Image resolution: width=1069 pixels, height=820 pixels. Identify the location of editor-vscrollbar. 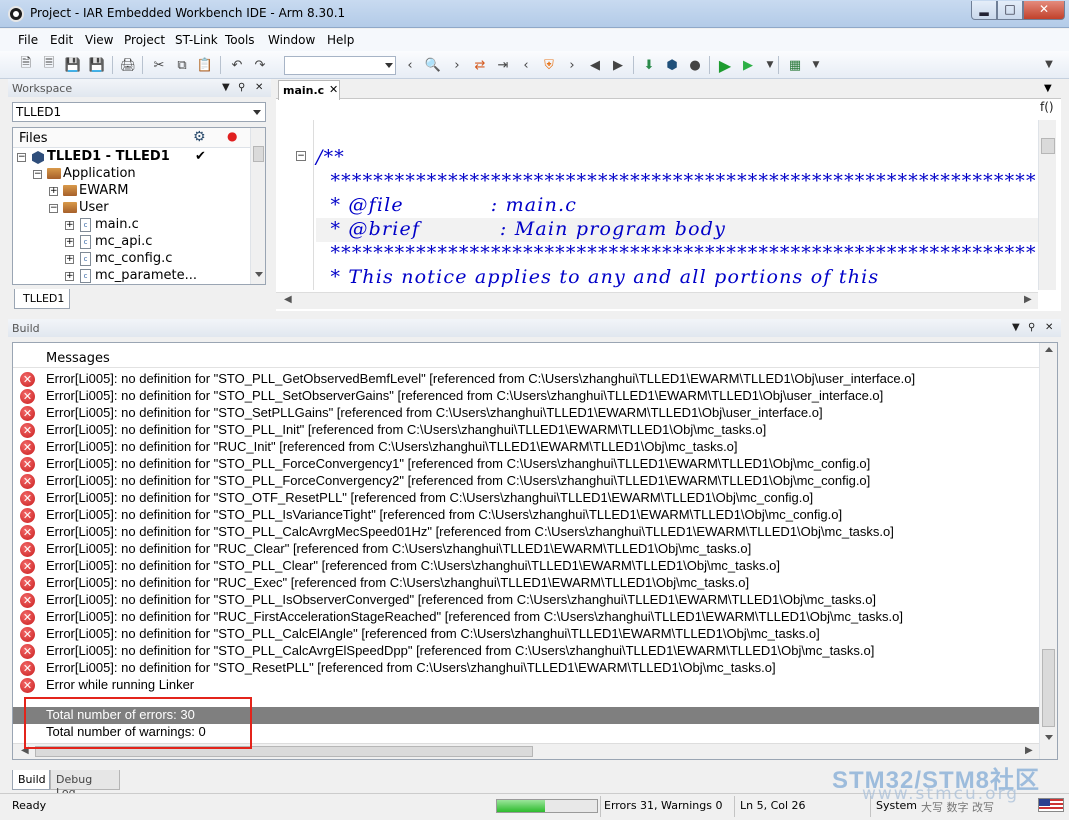
(1047, 205).